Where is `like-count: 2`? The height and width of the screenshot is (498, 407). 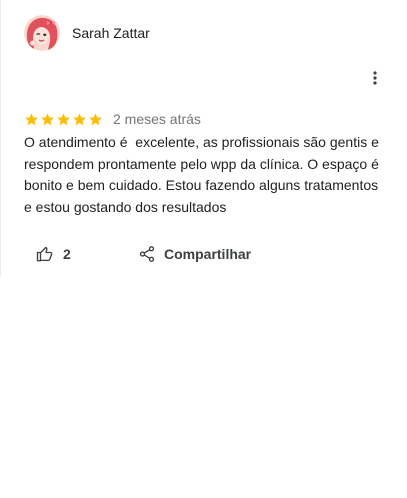 like-count: 2 is located at coordinates (67, 254).